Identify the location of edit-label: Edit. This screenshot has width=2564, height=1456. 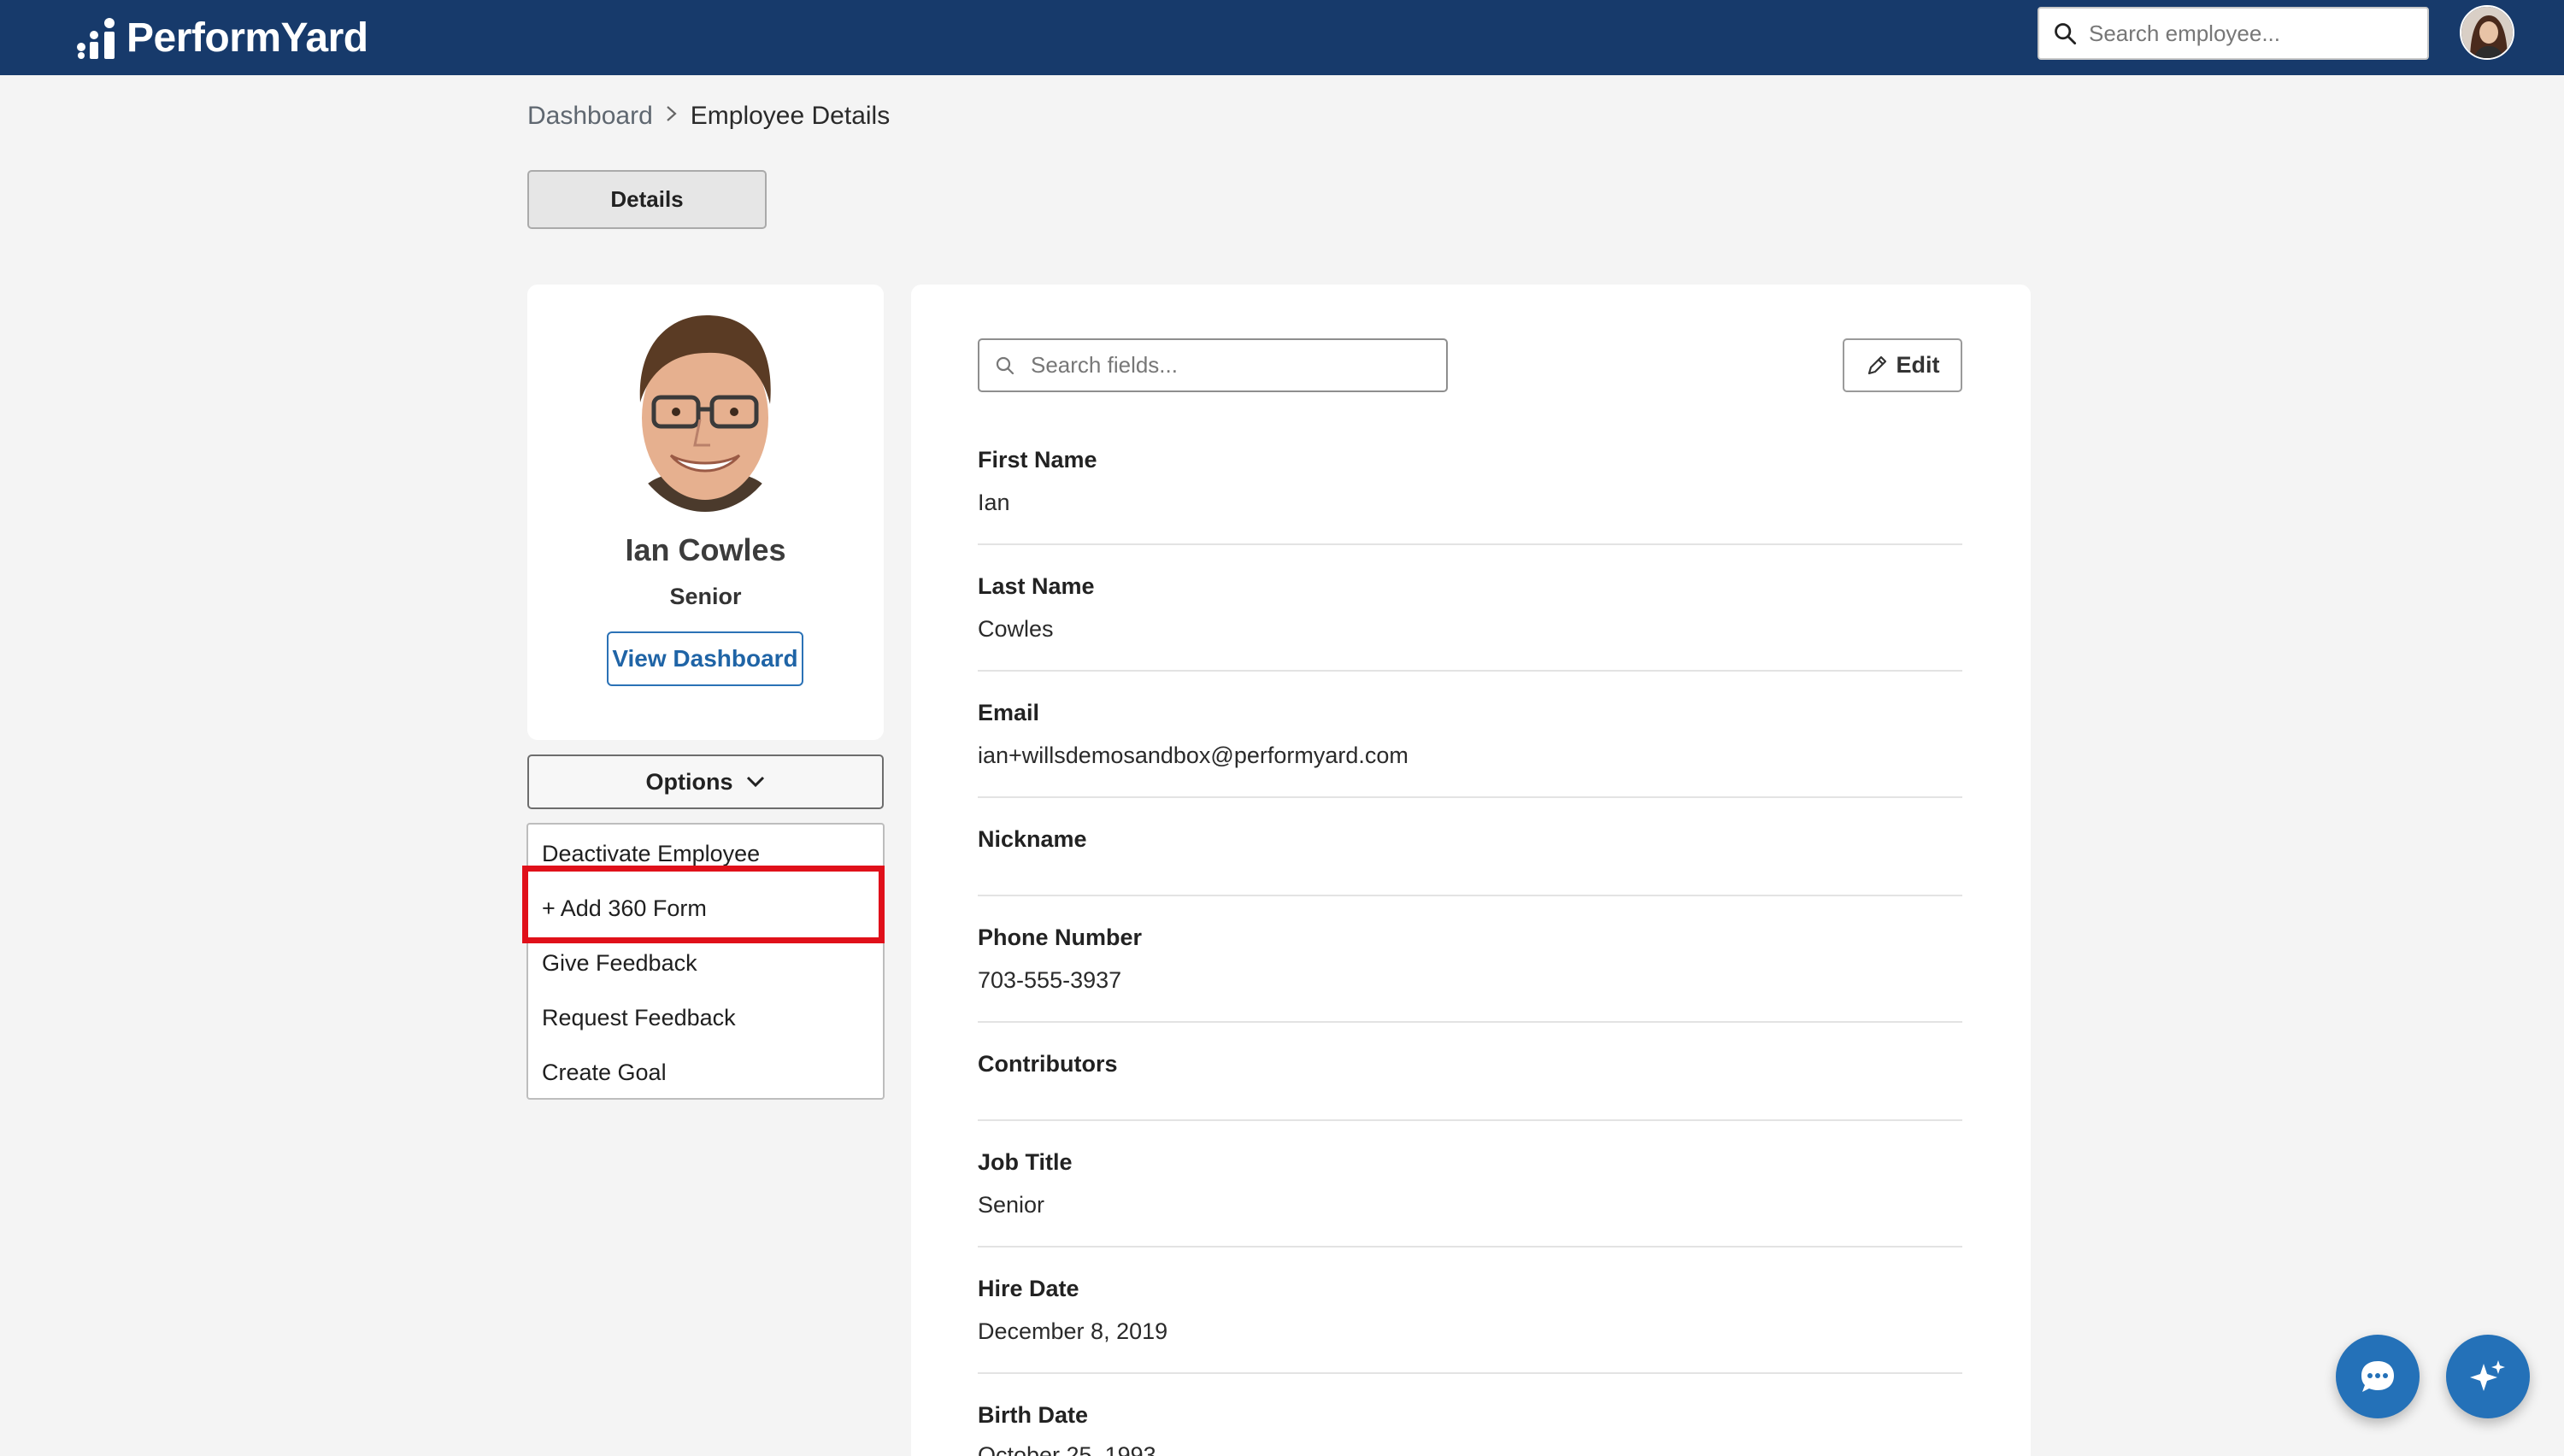
(1918, 365).